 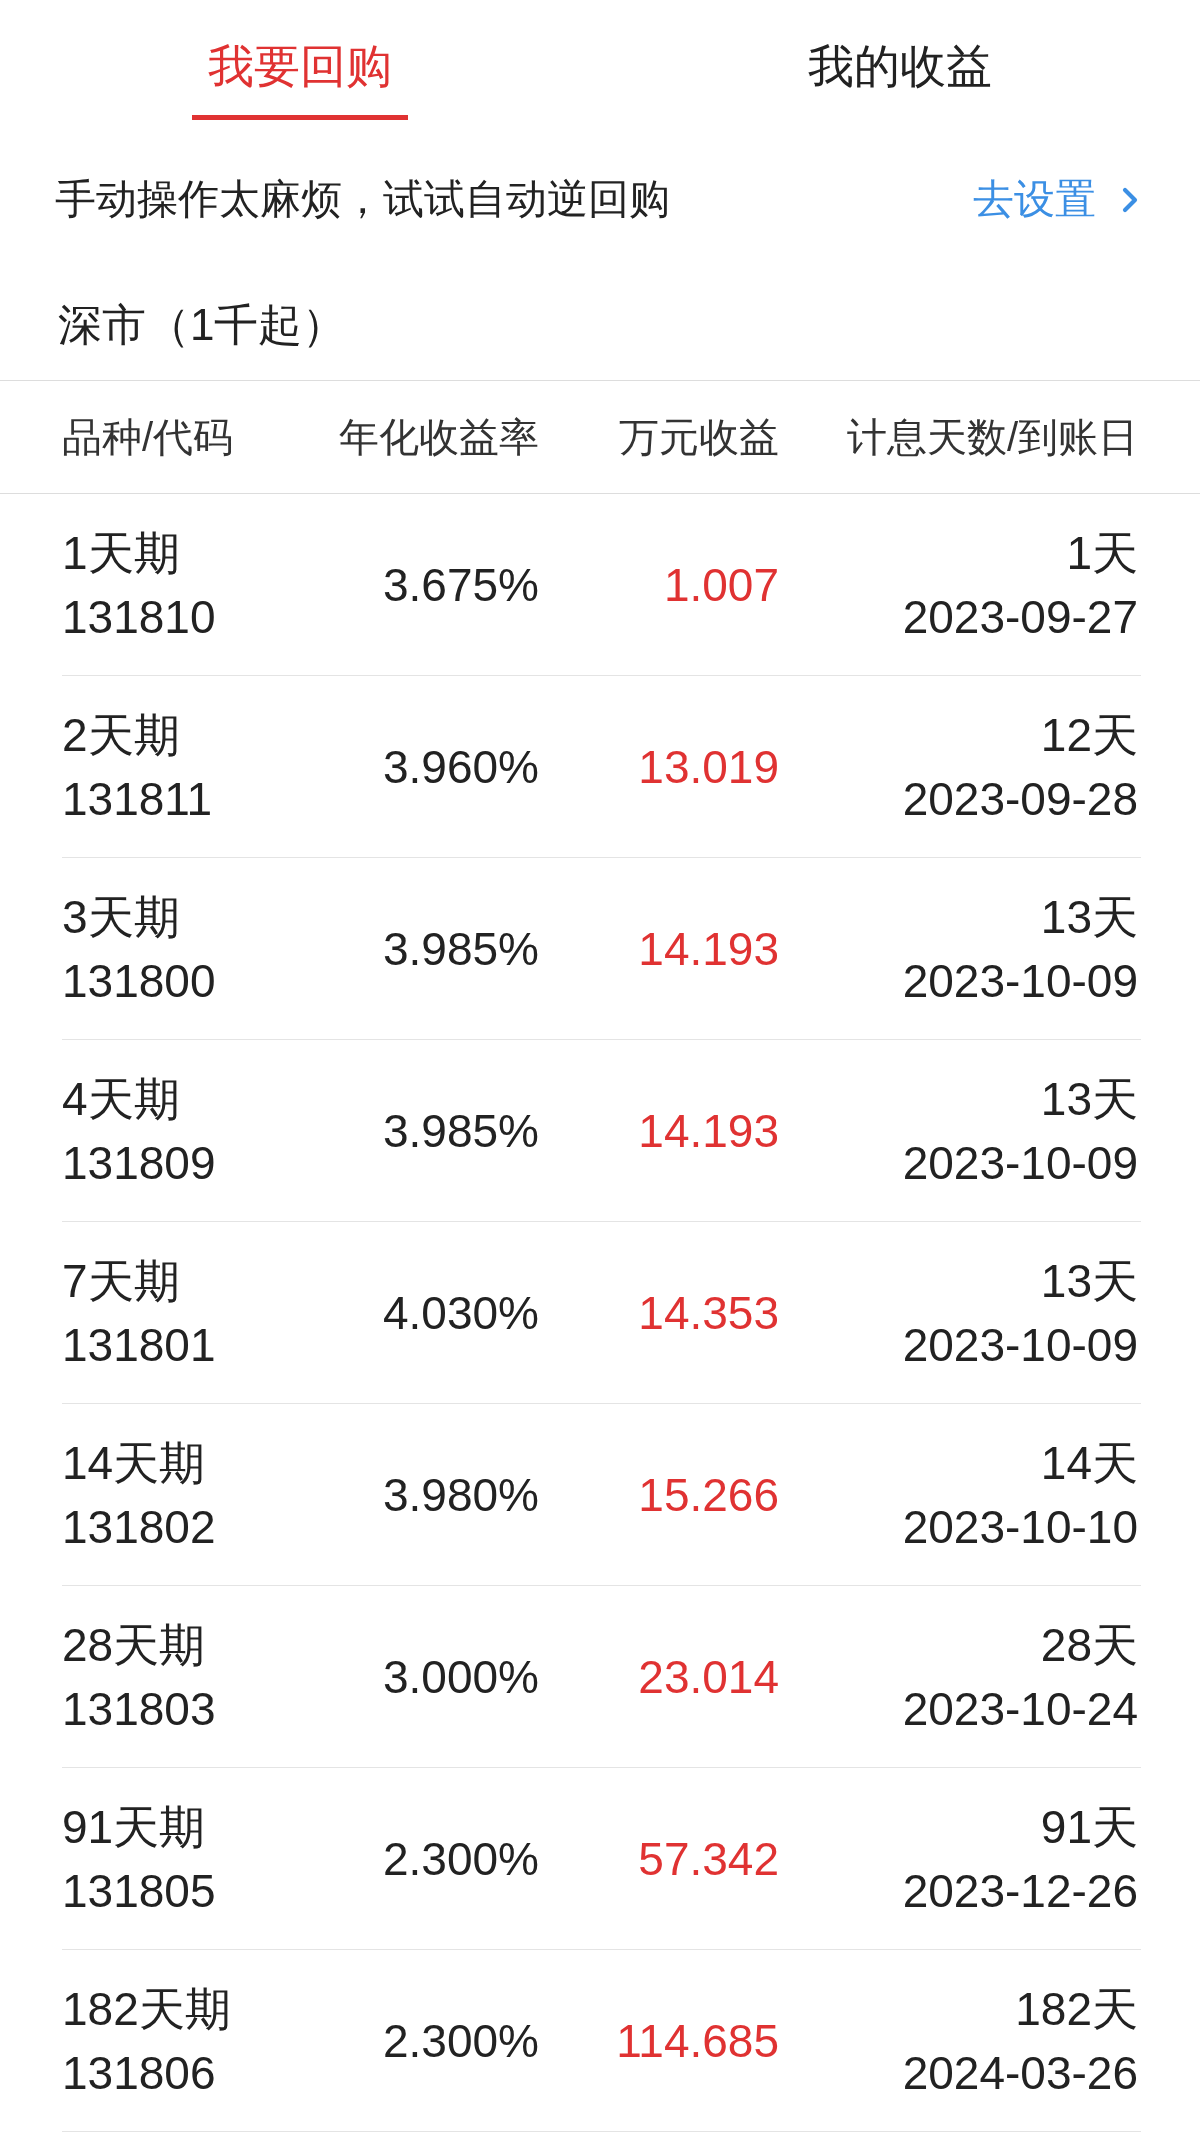 What do you see at coordinates (202, 325) in the screenshot?
I see `market-title: 深市（1千起）` at bounding box center [202, 325].